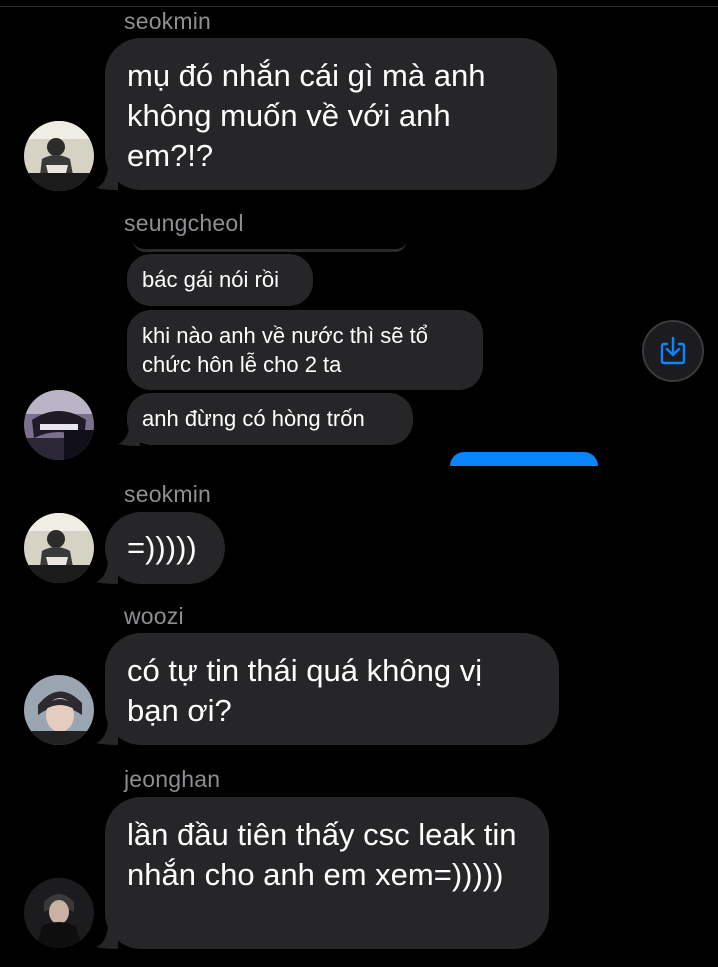 The height and width of the screenshot is (967, 718). I want to click on message-text: có tự tin thái quá không vị bạn ơi?, so click(305, 690).